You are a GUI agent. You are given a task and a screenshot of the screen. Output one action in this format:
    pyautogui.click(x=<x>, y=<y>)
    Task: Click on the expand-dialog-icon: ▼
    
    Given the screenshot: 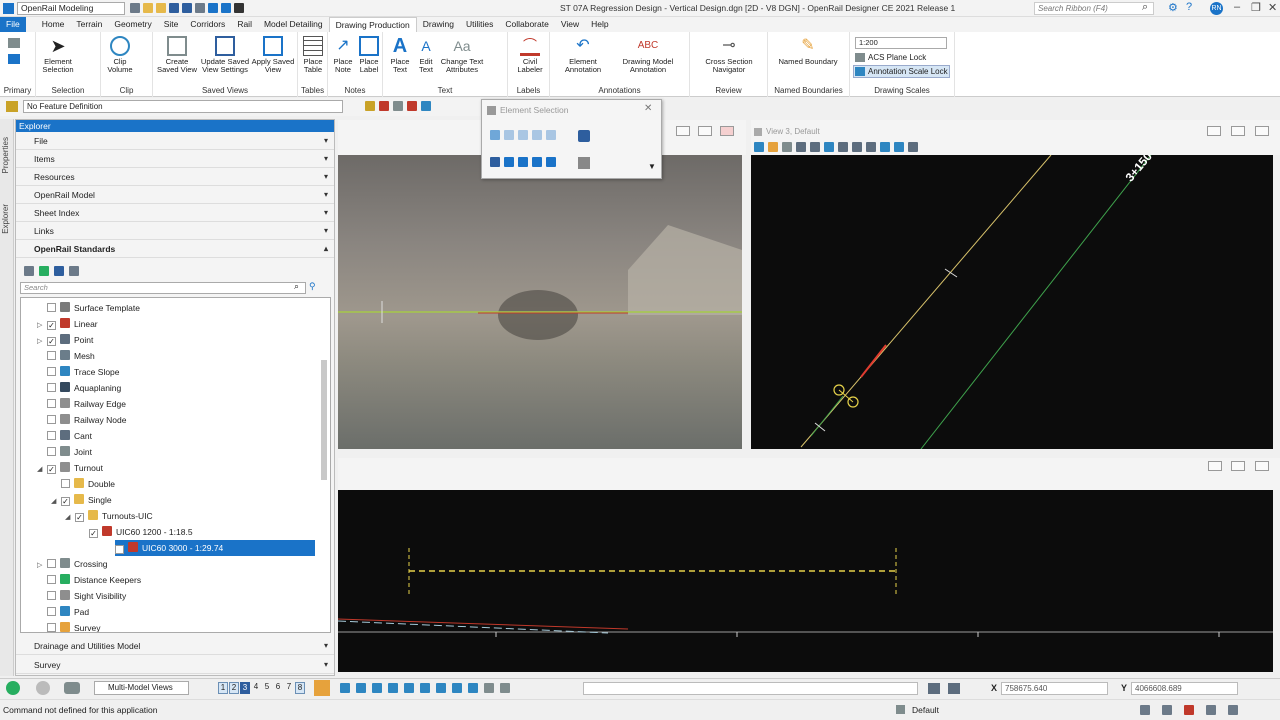 What is the action you would take?
    pyautogui.click(x=652, y=166)
    